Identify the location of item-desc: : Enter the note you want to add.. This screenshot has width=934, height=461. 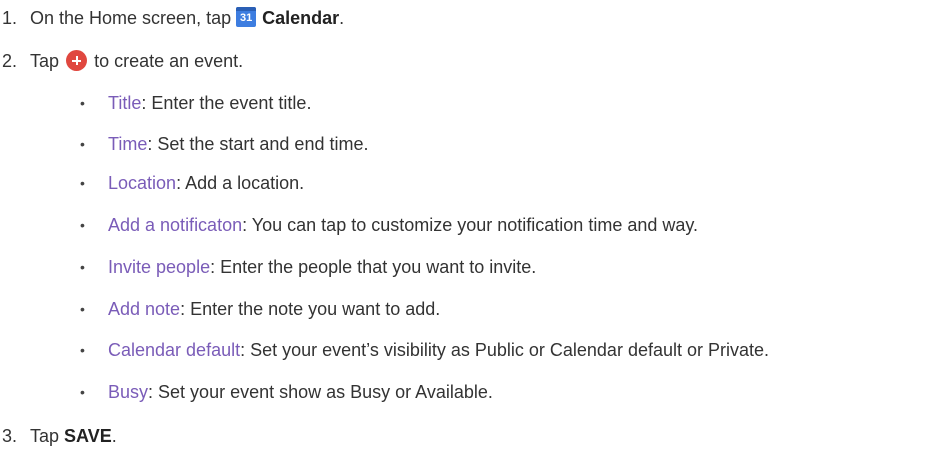
(310, 309).